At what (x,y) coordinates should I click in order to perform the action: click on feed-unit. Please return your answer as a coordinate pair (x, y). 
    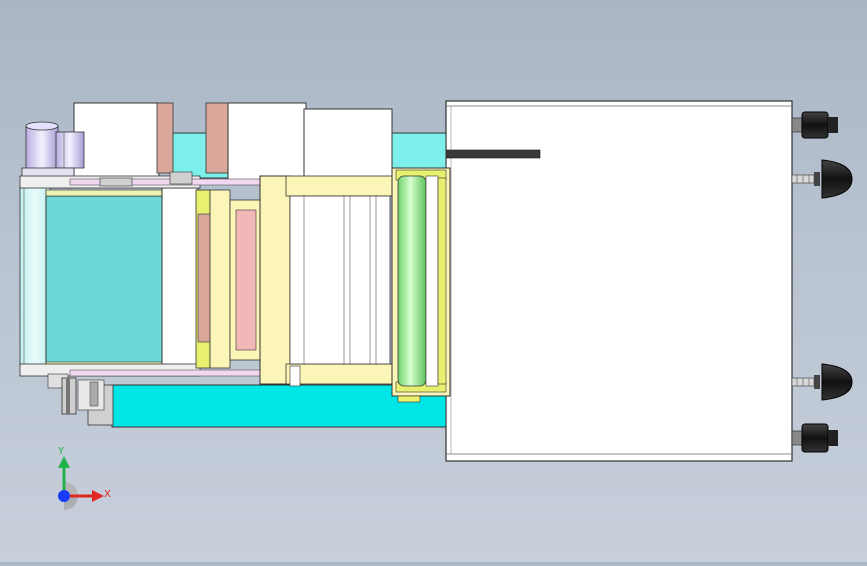
    Looking at the image, I should click on (294, 281).